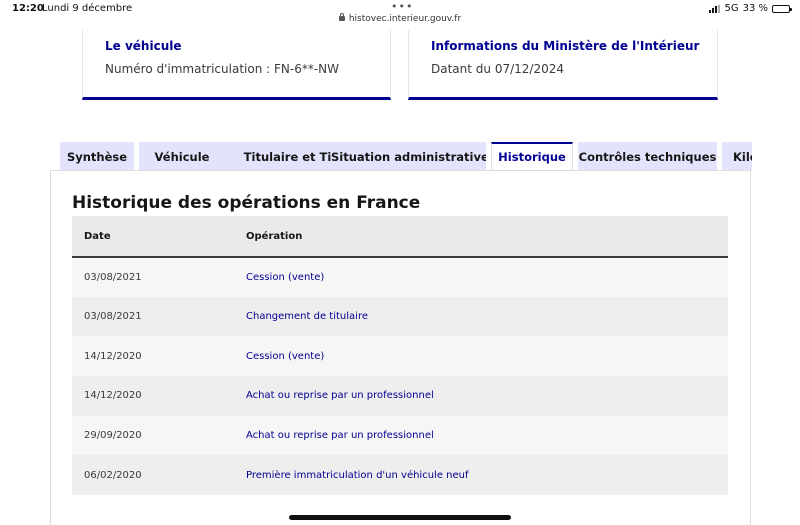 This screenshot has height=525, width=800. I want to click on battery-label: 33 %, so click(755, 8).